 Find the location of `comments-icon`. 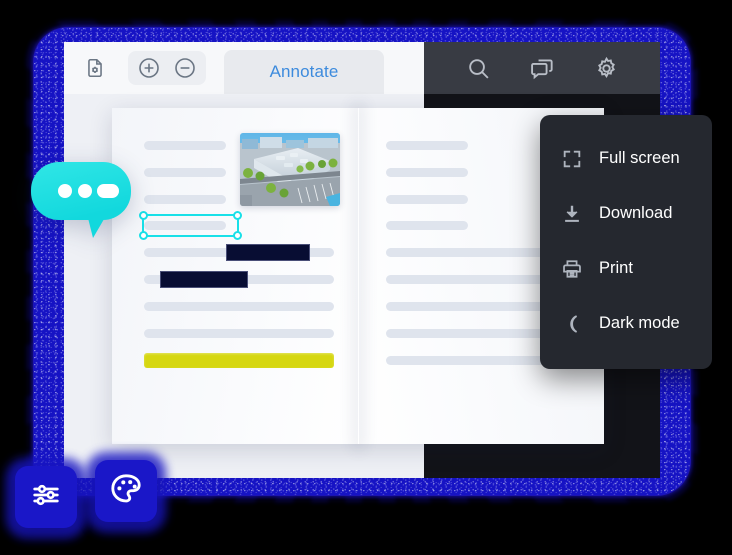

comments-icon is located at coordinates (542, 68).